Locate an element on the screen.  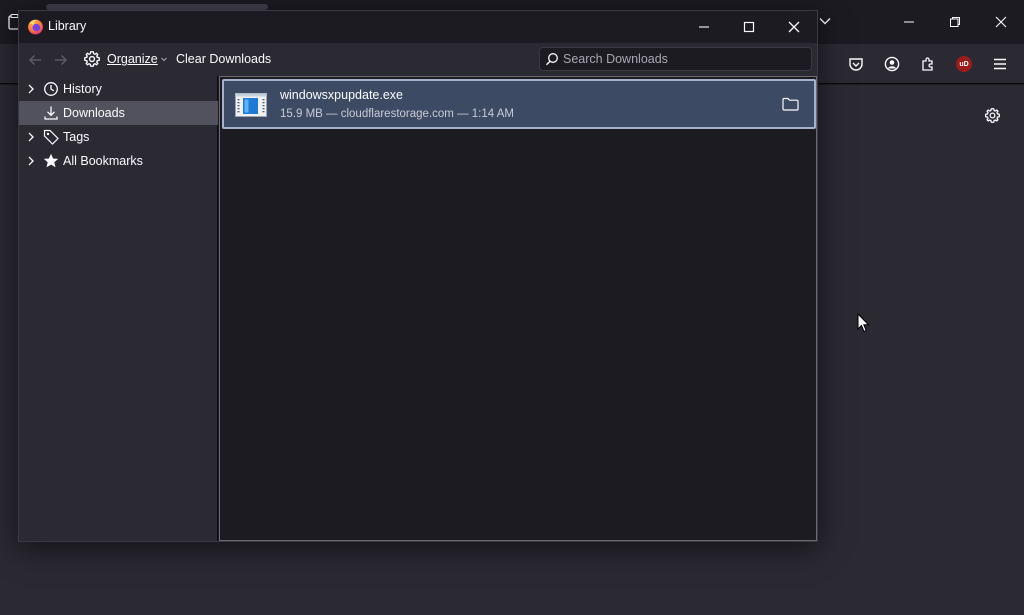
app-menu-button is located at coordinates (1000, 64).